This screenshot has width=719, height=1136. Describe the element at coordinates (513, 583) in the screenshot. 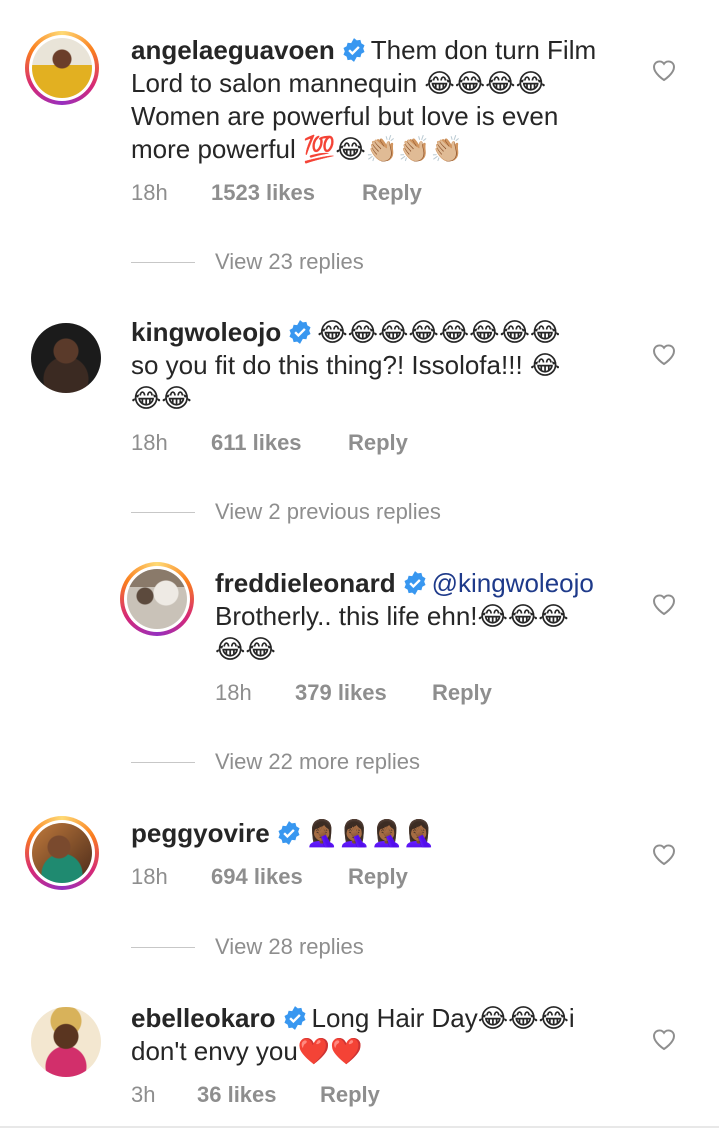

I see `mention-link: @kingwoleojo` at that location.